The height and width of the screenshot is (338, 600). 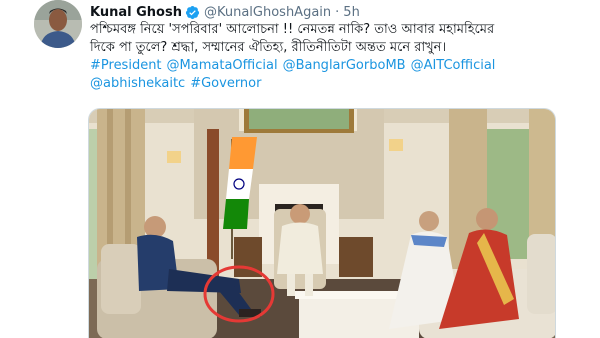 What do you see at coordinates (192, 12) in the screenshot?
I see `verified-badge-icon` at bounding box center [192, 12].